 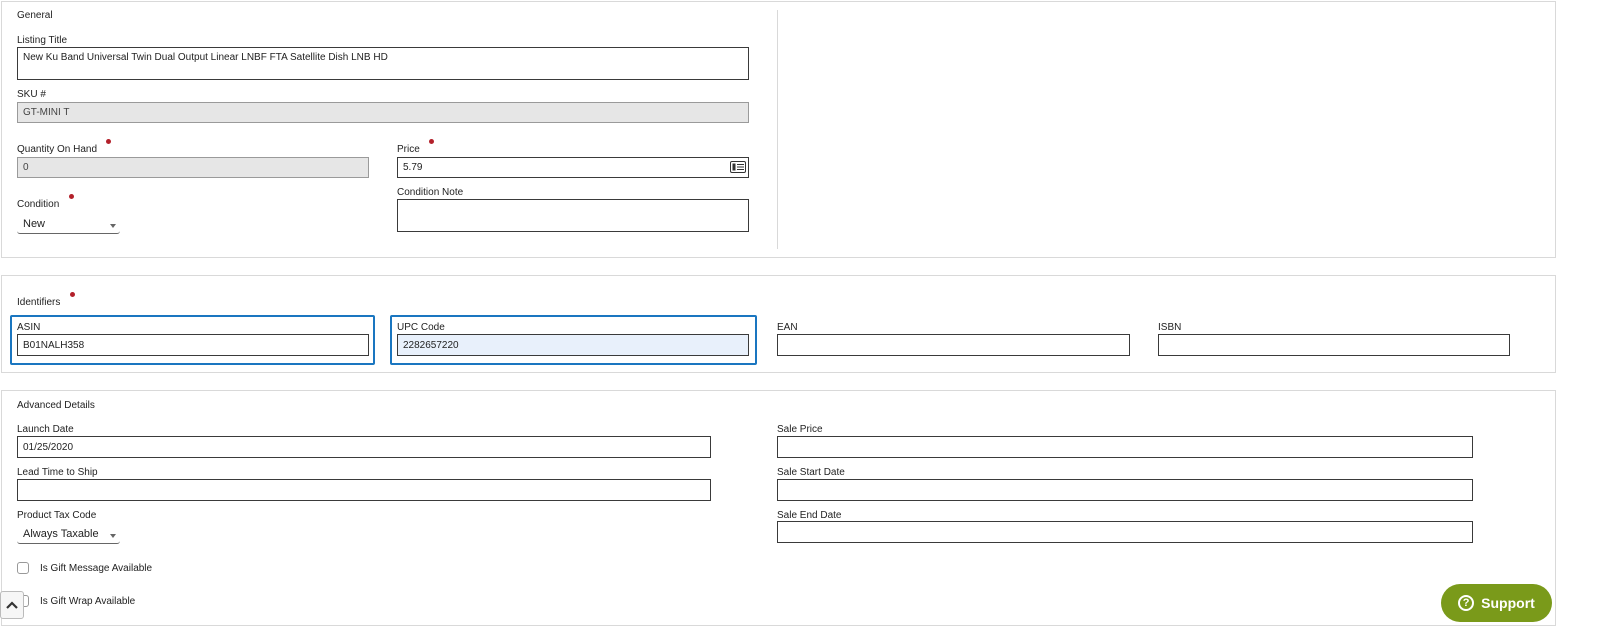 What do you see at coordinates (787, 327) in the screenshot?
I see `ean-label: EAN` at bounding box center [787, 327].